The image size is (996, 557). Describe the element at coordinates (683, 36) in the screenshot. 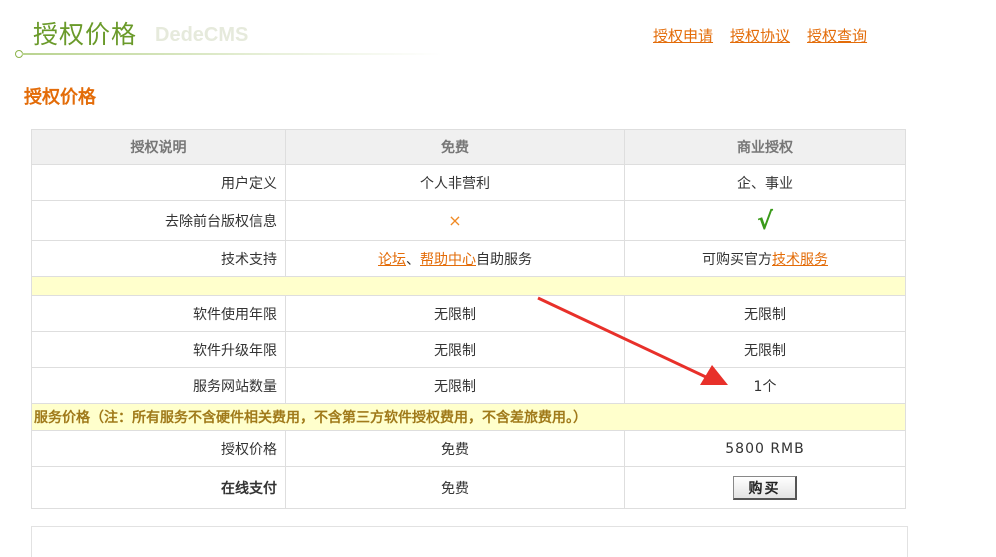

I see `license-apply-link: 授权申请` at that location.